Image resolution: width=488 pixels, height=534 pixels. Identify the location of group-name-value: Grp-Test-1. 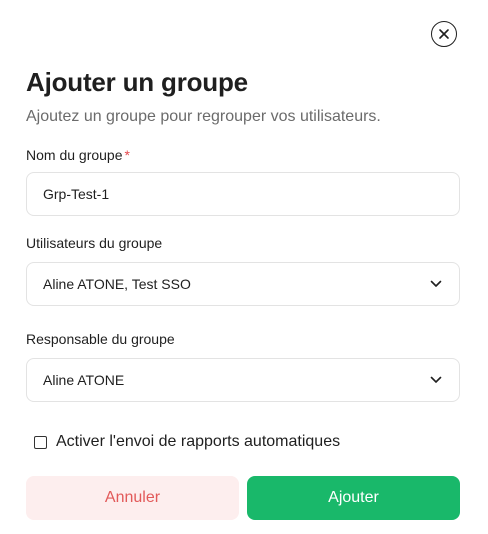
(76, 194).